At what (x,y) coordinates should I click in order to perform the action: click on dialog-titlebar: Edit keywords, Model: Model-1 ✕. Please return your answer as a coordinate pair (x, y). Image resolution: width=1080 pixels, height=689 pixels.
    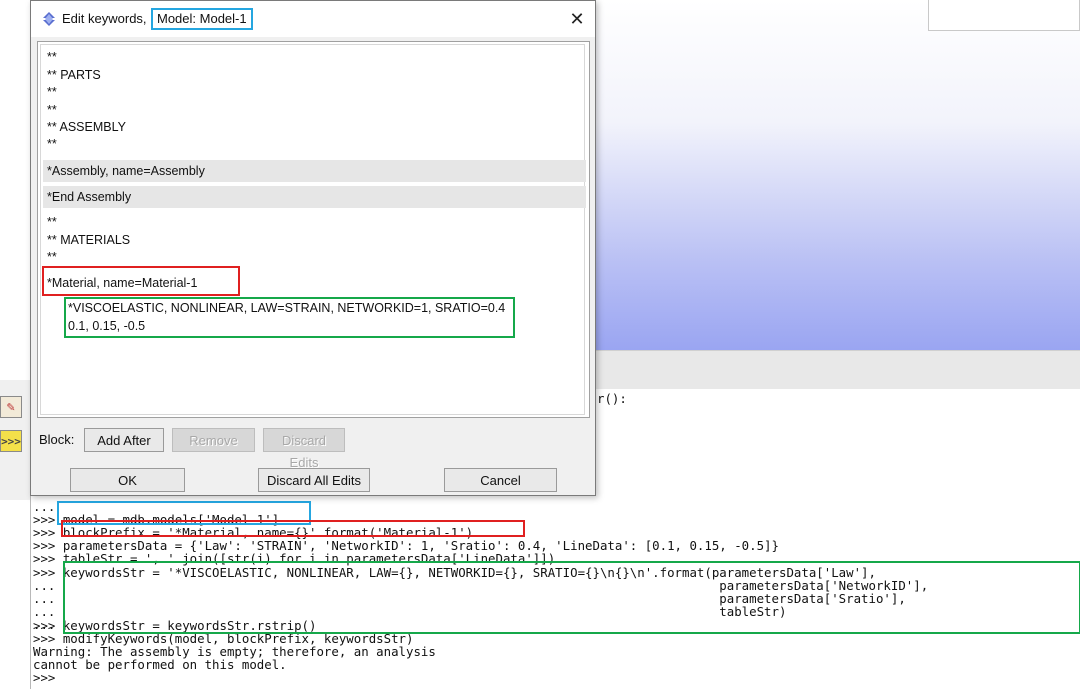
    Looking at the image, I should click on (313, 19).